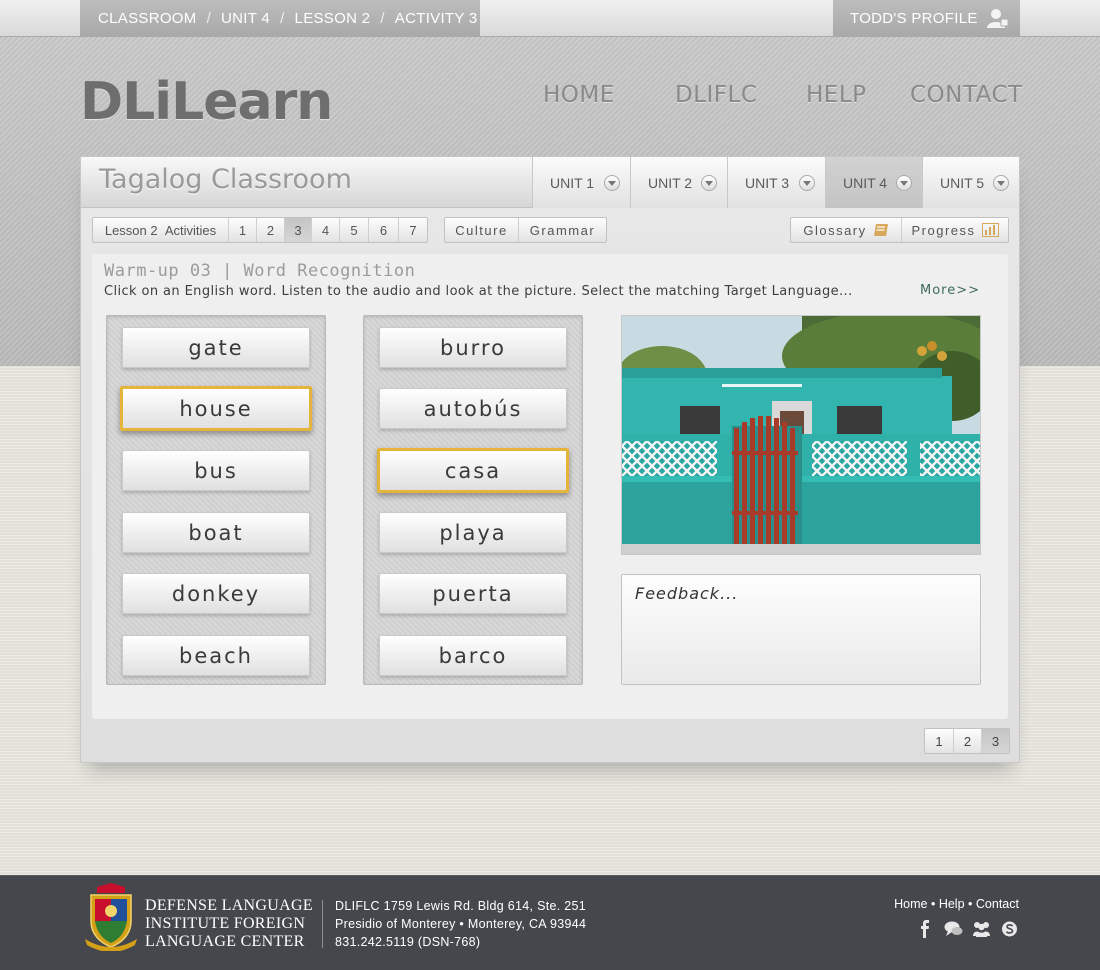 The height and width of the screenshot is (970, 1100). Describe the element at coordinates (579, 95) in the screenshot. I see `nav-home: HOME` at that location.